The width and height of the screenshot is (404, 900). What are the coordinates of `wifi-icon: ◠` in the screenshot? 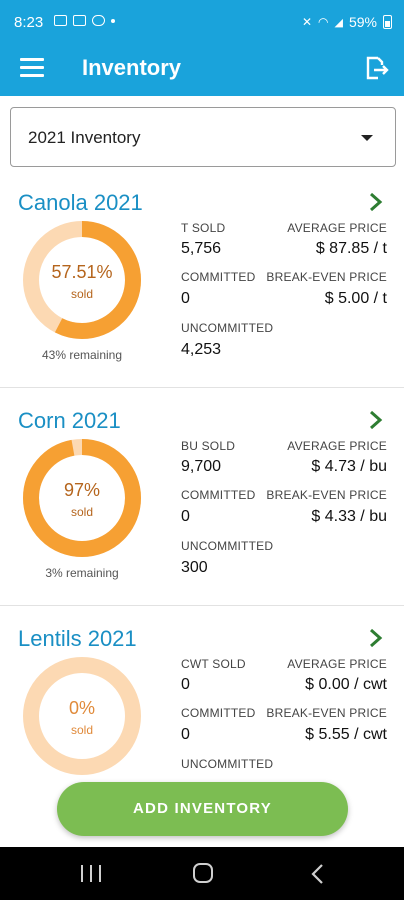 It's located at (323, 22).